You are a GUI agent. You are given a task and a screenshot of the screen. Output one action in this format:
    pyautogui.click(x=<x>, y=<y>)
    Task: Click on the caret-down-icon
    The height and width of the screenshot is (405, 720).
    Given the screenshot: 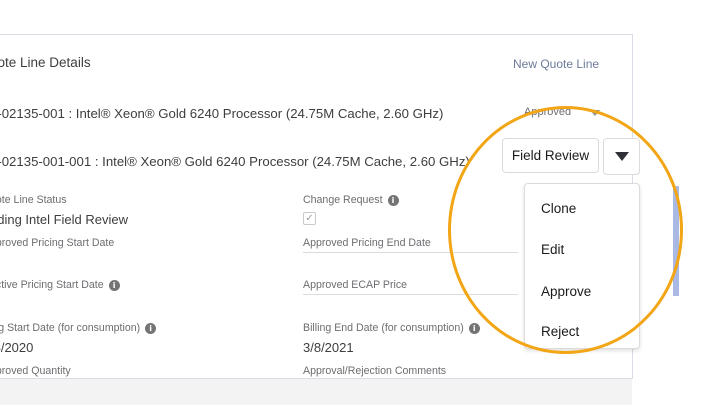 What is the action you would take?
    pyautogui.click(x=621, y=156)
    